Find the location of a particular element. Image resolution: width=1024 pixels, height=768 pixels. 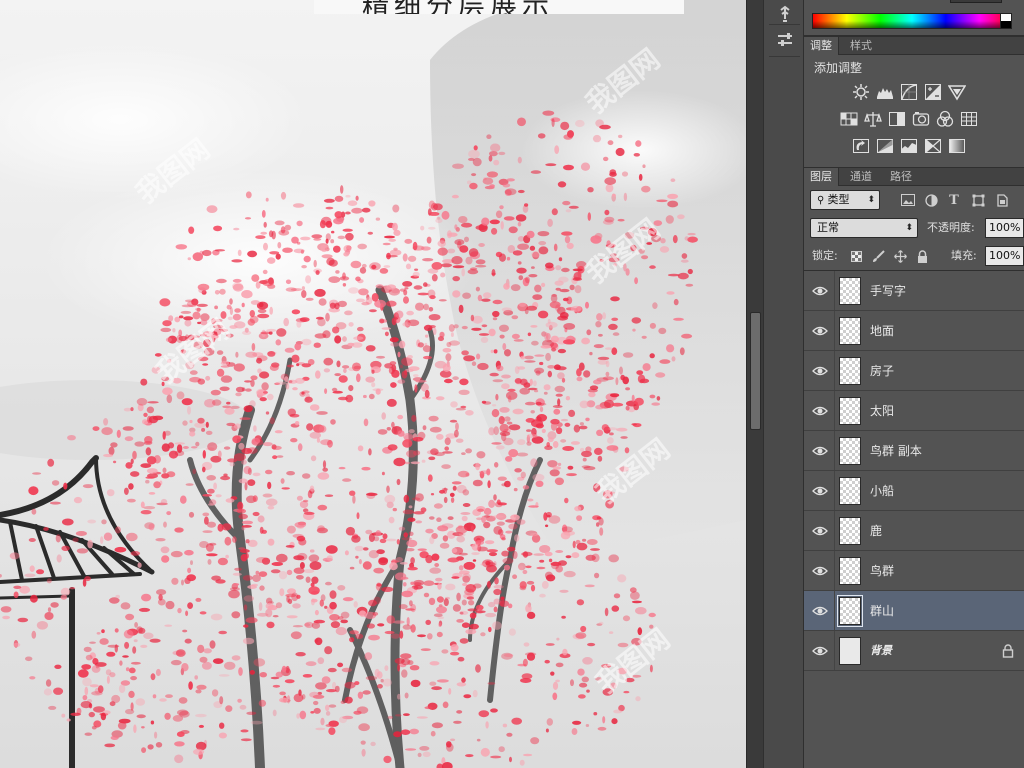

color-spectrum-ramp is located at coordinates (912, 21).